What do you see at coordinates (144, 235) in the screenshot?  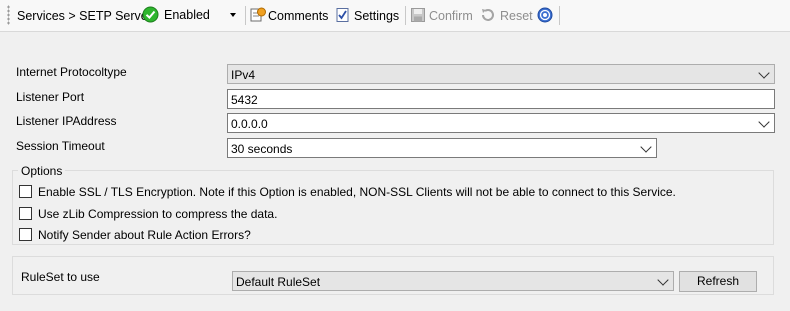 I see `notify-checkbox-label: Notify Sender about Rule Action Errors?` at bounding box center [144, 235].